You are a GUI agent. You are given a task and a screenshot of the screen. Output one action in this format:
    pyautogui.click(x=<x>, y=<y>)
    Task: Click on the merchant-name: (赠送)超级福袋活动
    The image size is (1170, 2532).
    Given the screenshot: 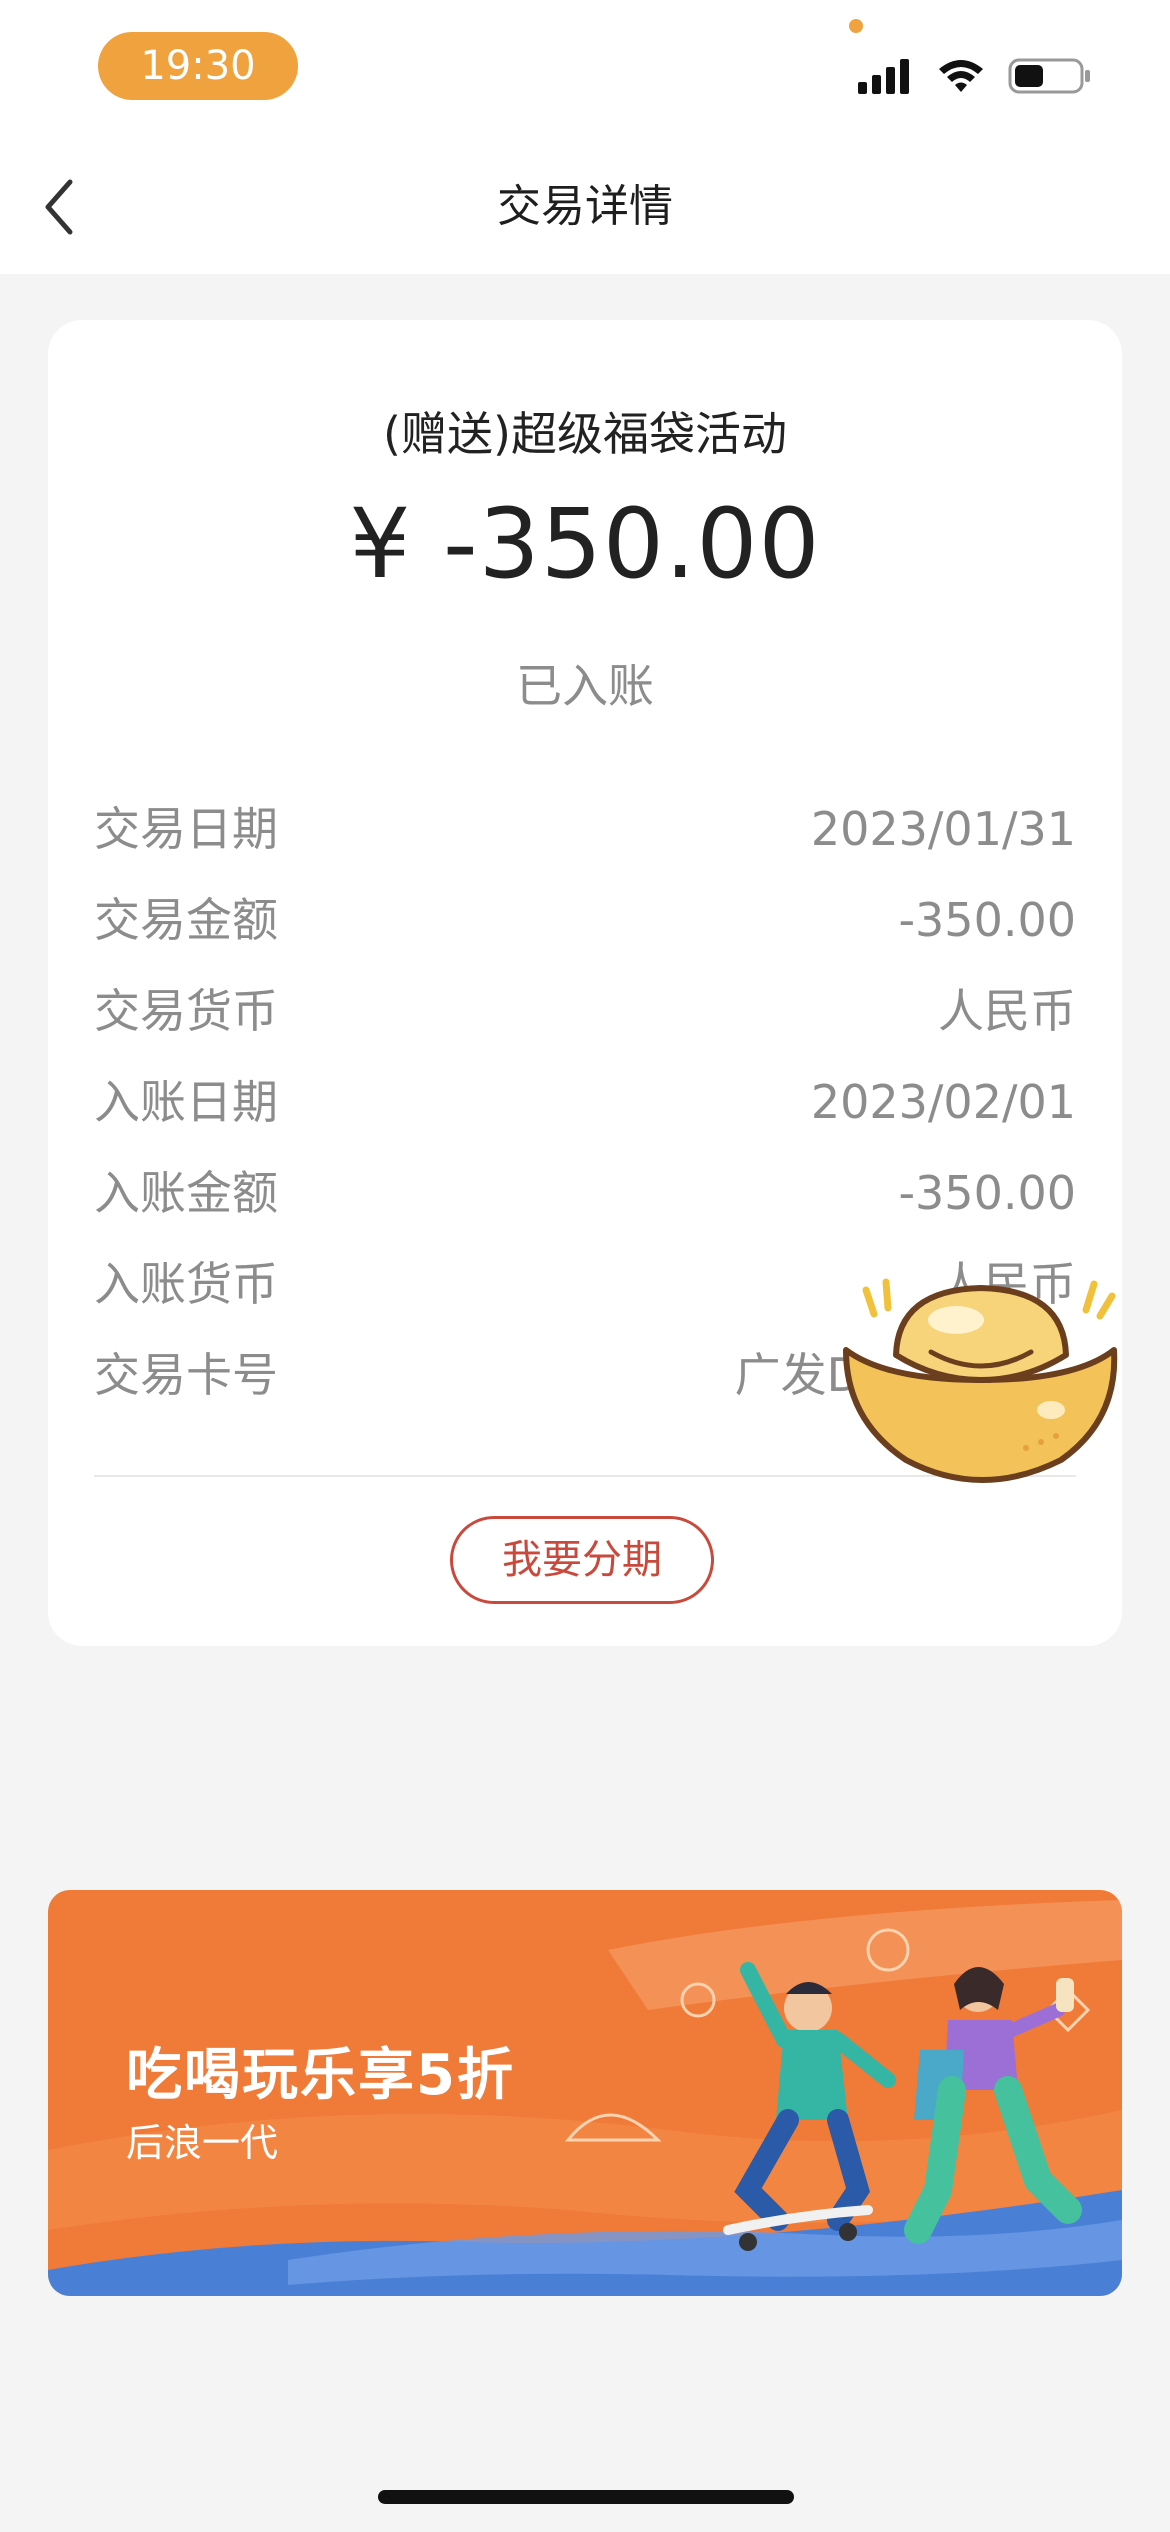 What is the action you would take?
    pyautogui.click(x=585, y=434)
    